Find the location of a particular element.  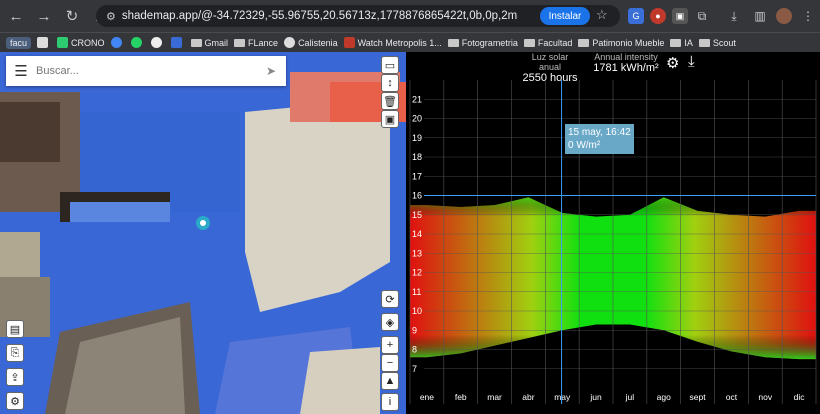

bookmark-label: Facultad is located at coordinates (555, 42).